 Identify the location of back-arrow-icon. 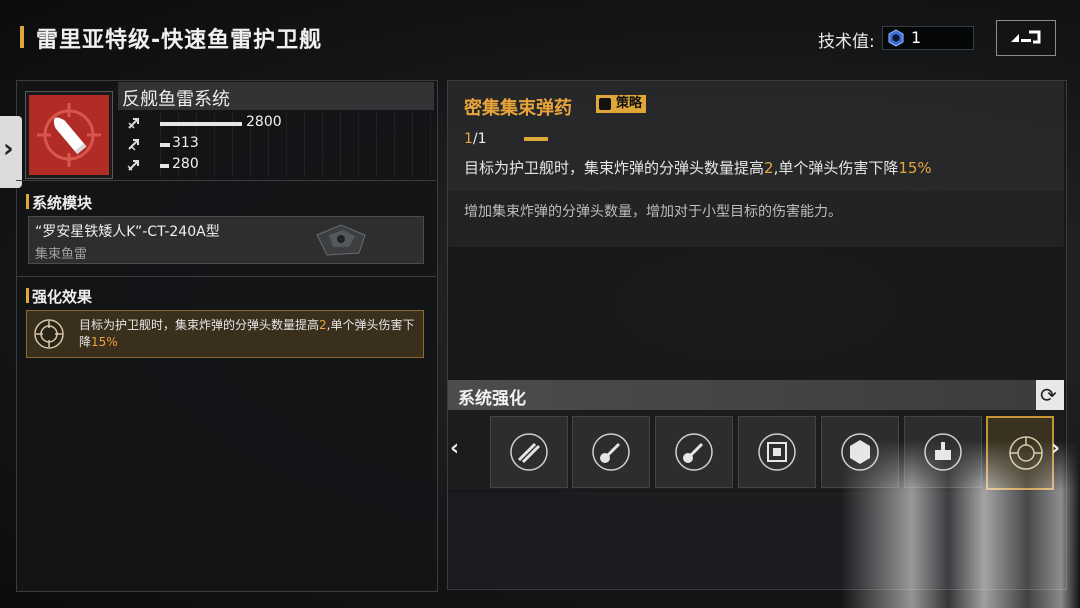
(1026, 37).